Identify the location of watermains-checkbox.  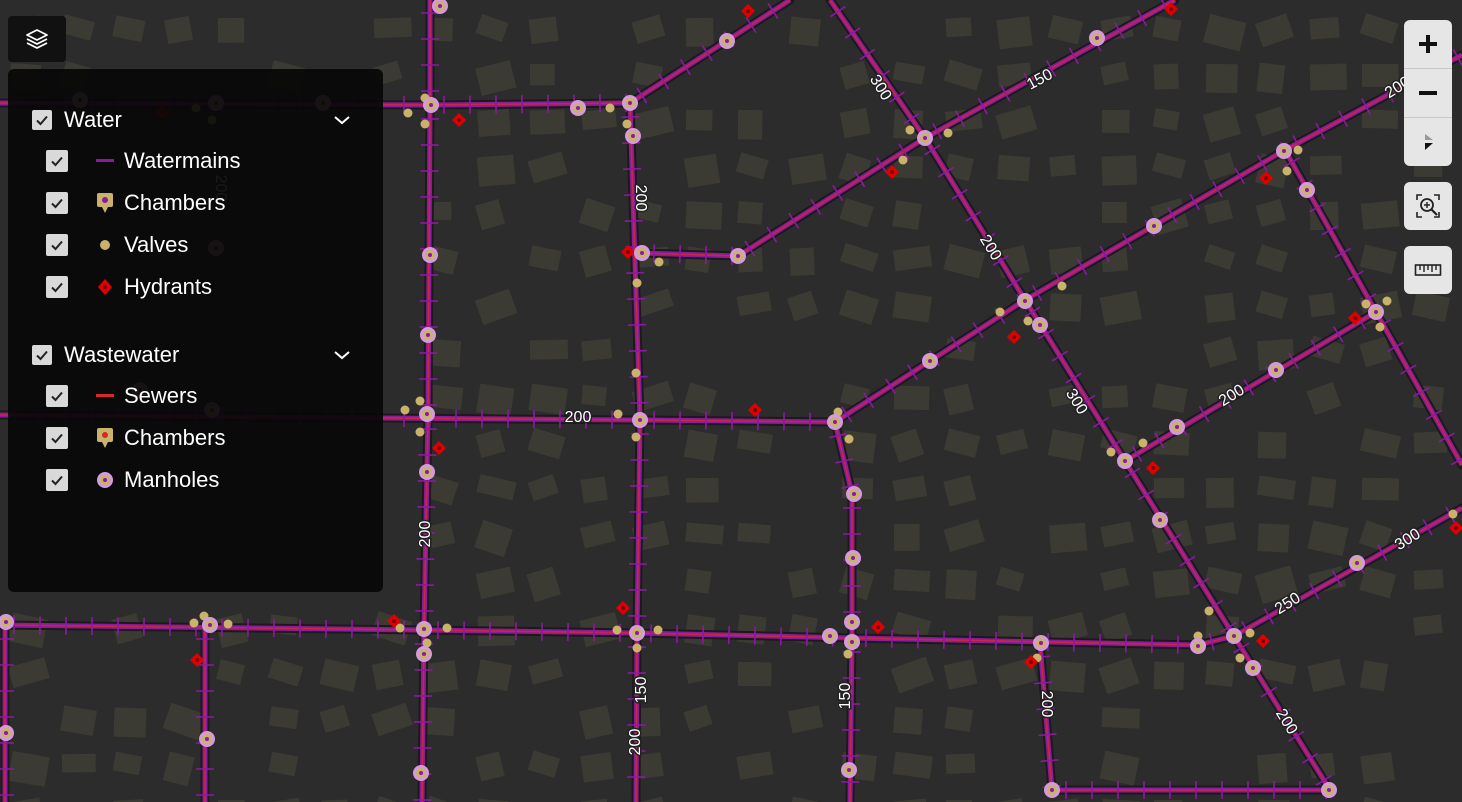
(57, 161).